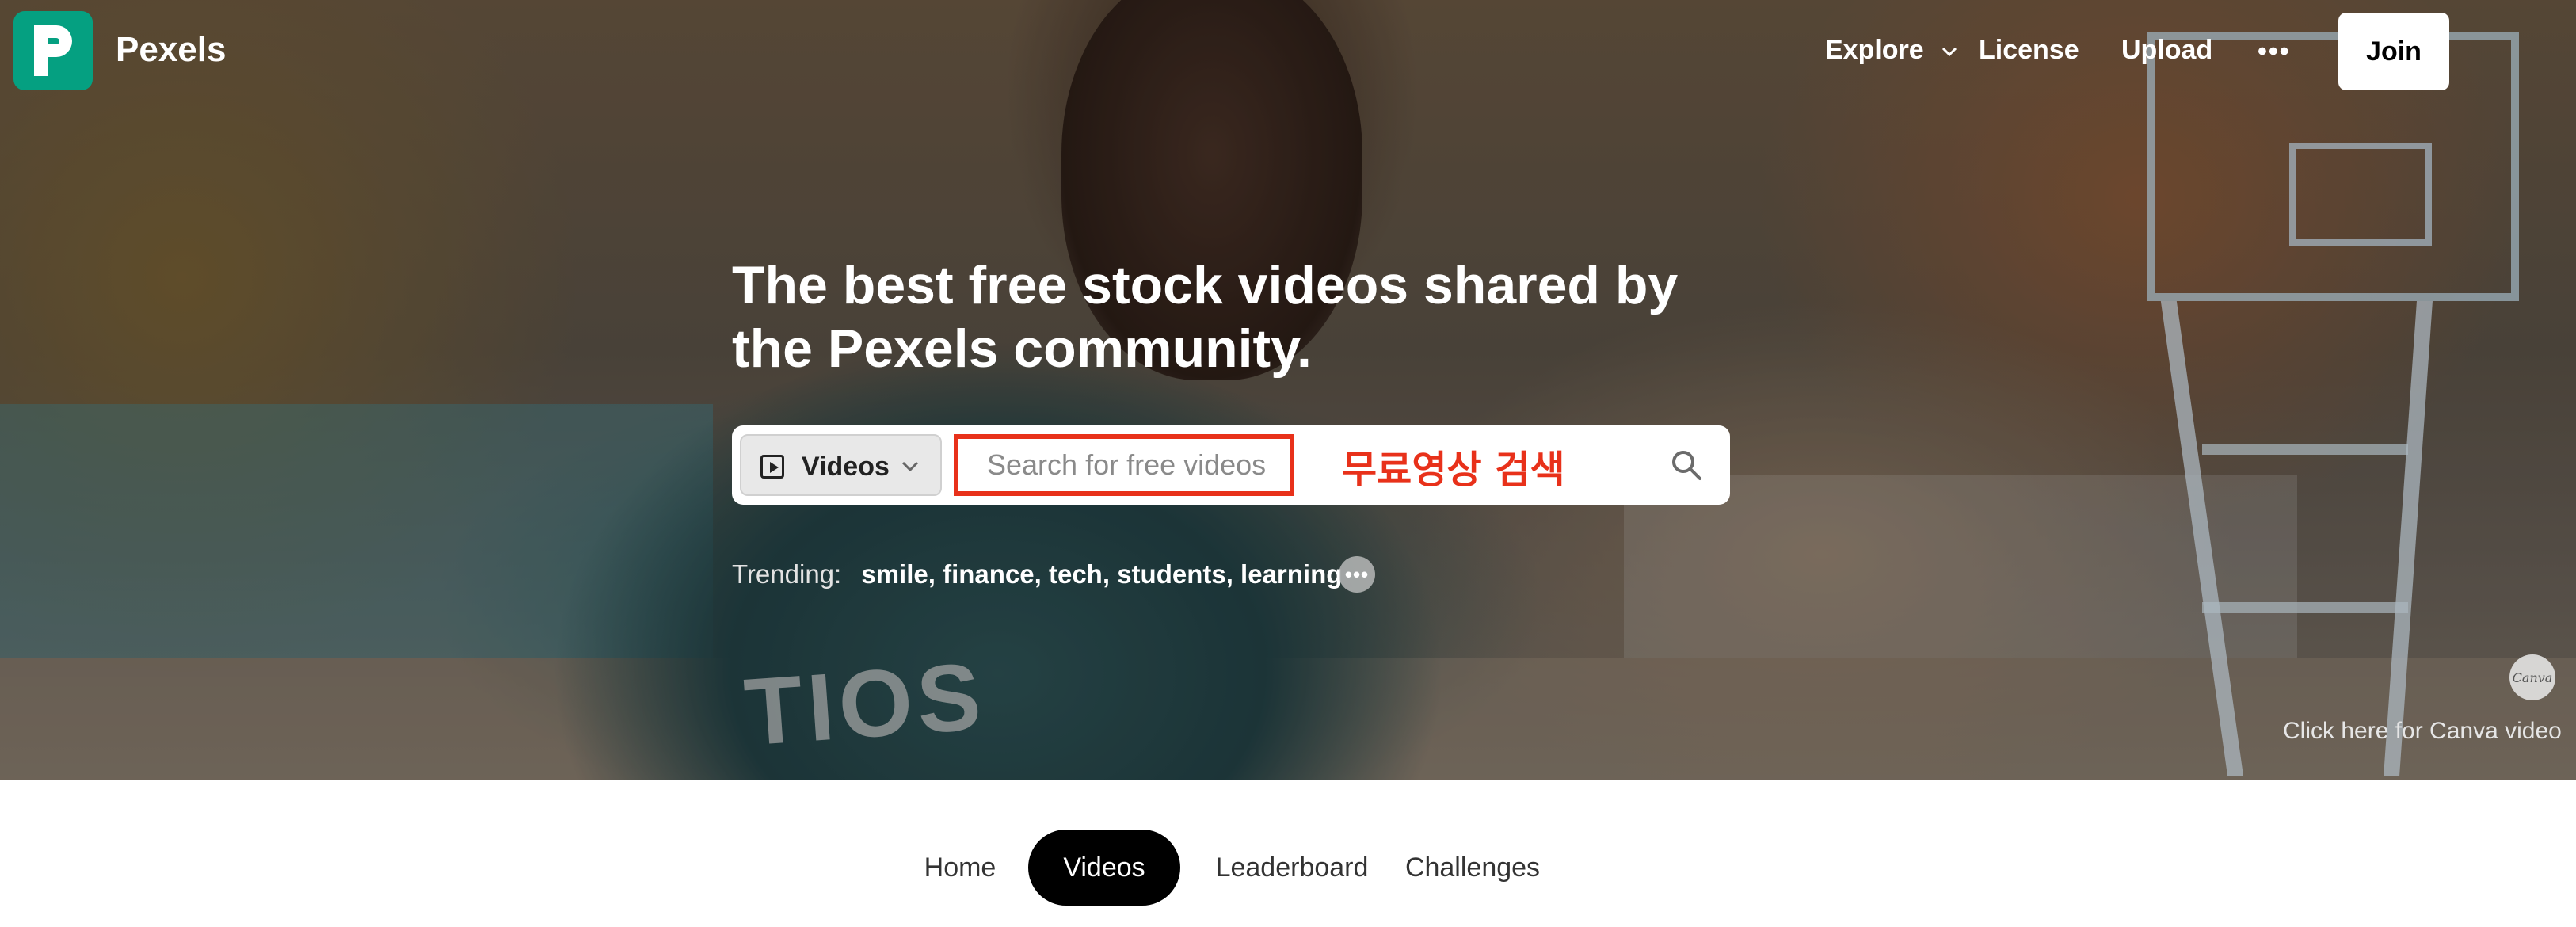 The height and width of the screenshot is (927, 2576). I want to click on search-icon, so click(1686, 465).